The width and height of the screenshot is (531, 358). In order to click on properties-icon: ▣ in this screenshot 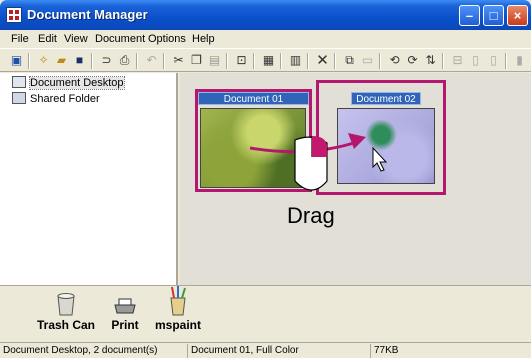, I will do `click(16, 60)`.